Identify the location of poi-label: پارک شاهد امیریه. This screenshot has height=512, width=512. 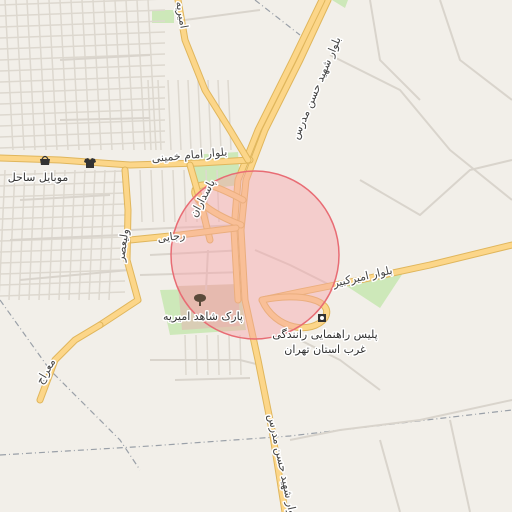
(203, 316).